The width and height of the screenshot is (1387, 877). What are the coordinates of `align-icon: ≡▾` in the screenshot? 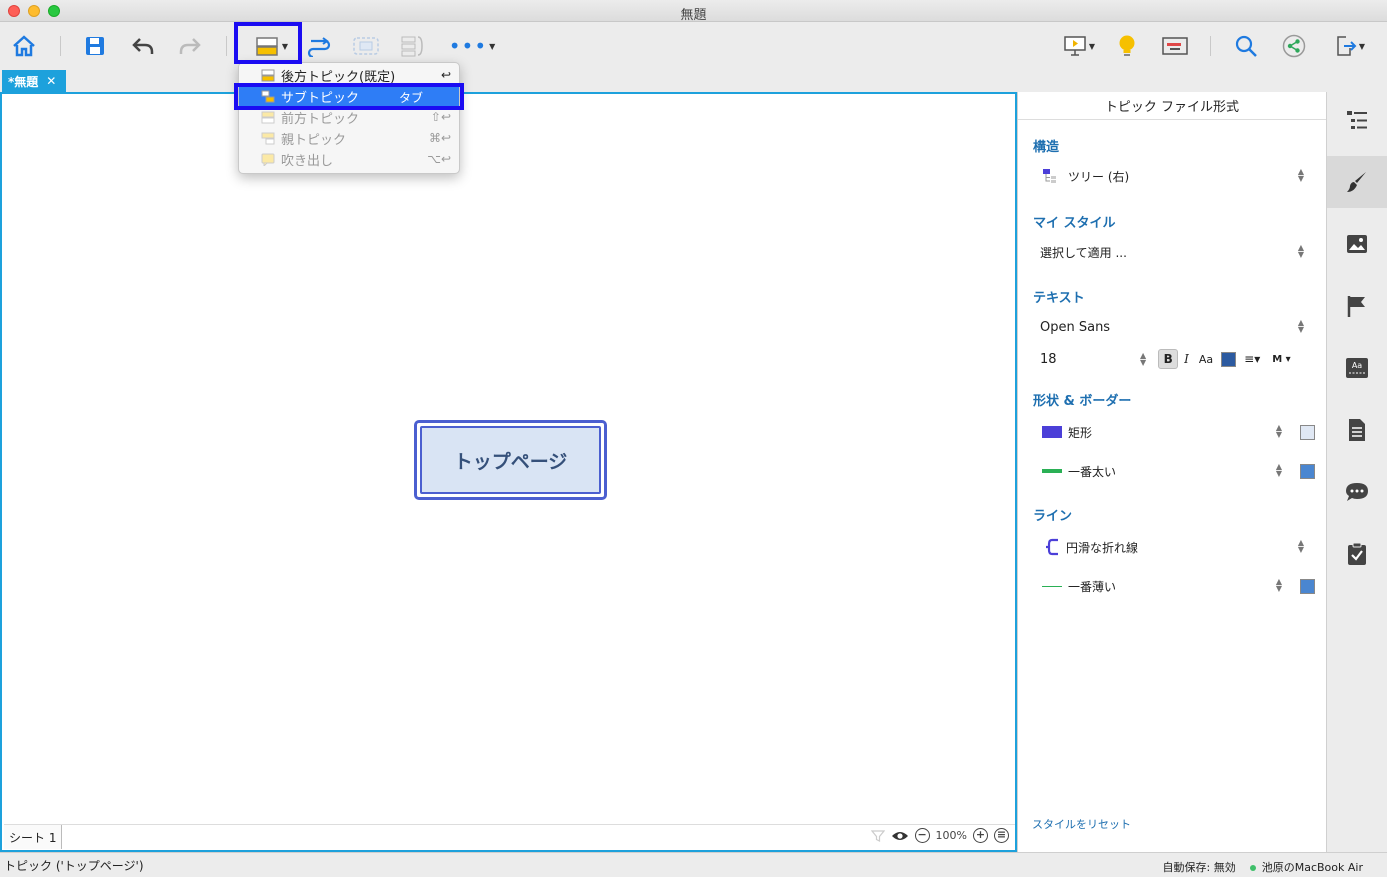 It's located at (1252, 359).